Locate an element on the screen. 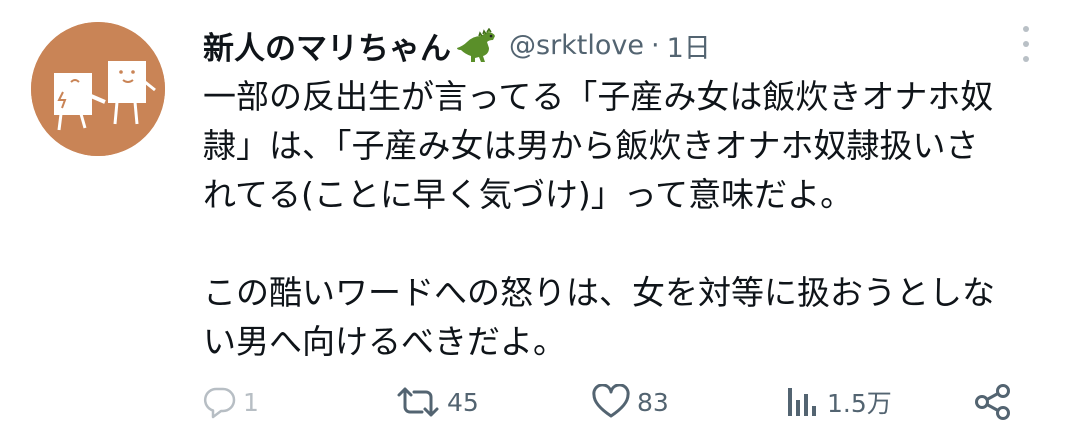 This screenshot has height=436, width=1080. tweet-line: 隷」は、「子産み女は男から飯炊きオナホ奴隷扱いさ is located at coordinates (591, 145).